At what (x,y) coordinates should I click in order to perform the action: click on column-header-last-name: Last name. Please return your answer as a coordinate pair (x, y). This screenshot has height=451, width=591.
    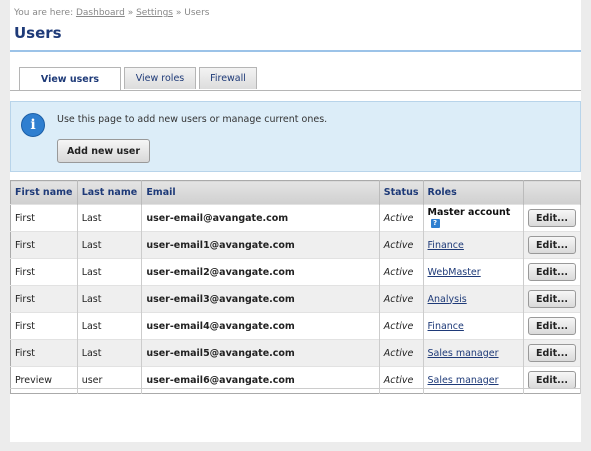
    Looking at the image, I should click on (110, 192).